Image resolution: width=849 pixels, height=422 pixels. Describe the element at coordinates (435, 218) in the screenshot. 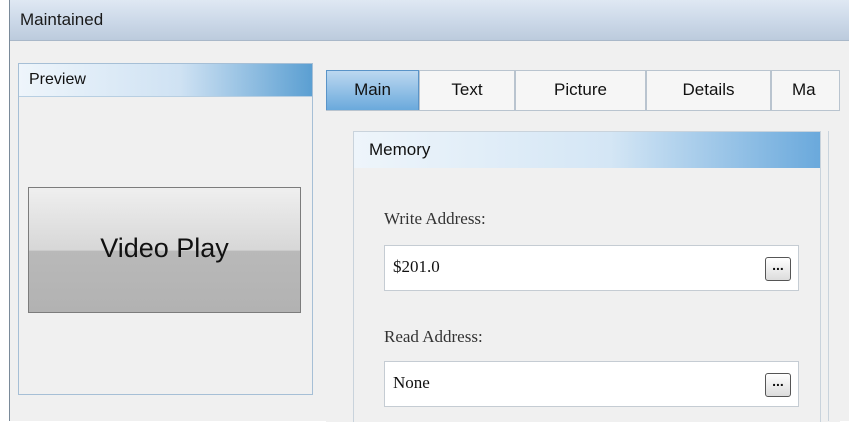

I see `write-address-label: Write Address:` at that location.